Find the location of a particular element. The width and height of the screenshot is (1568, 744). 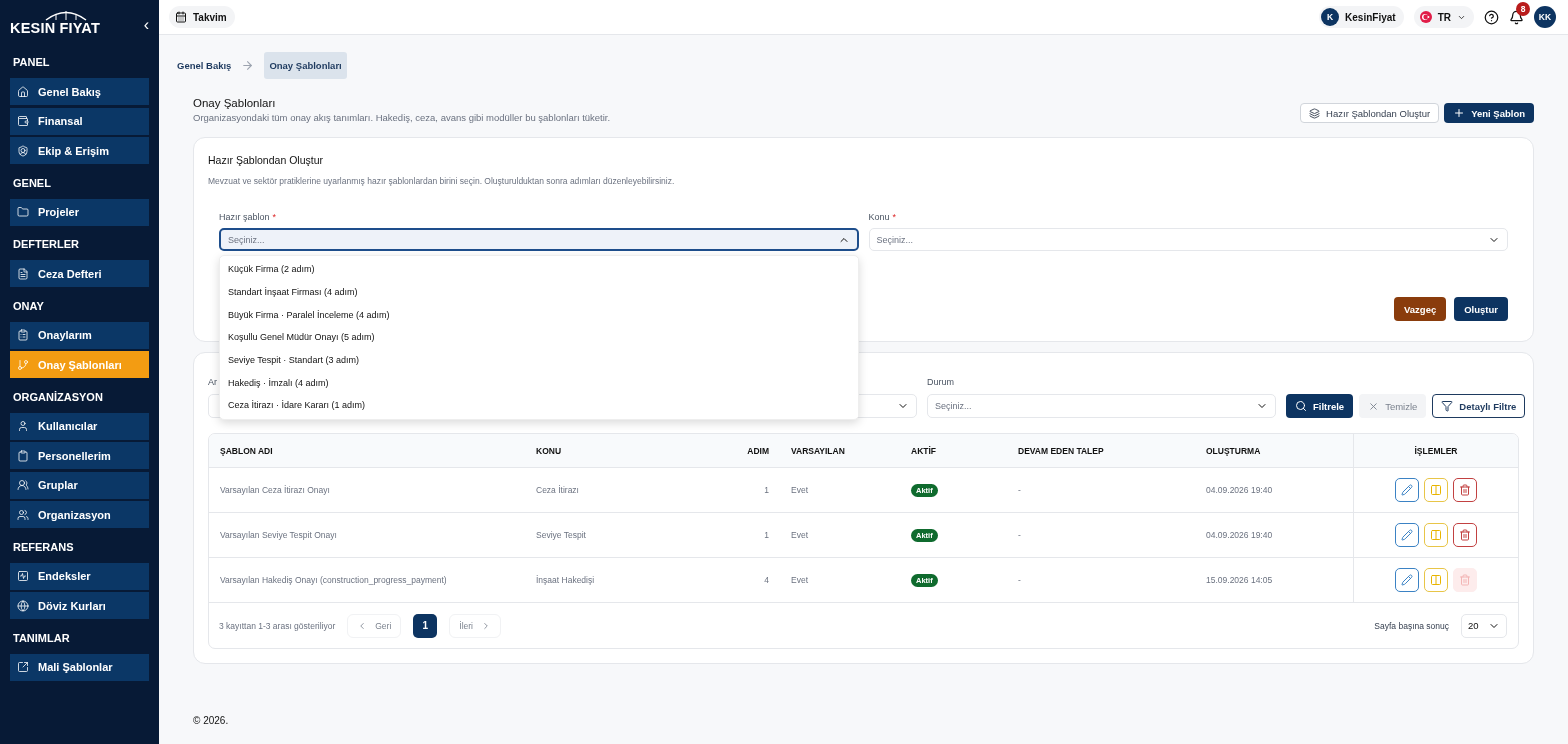

logo: KESIN FIYAT is located at coordinates (55, 25).